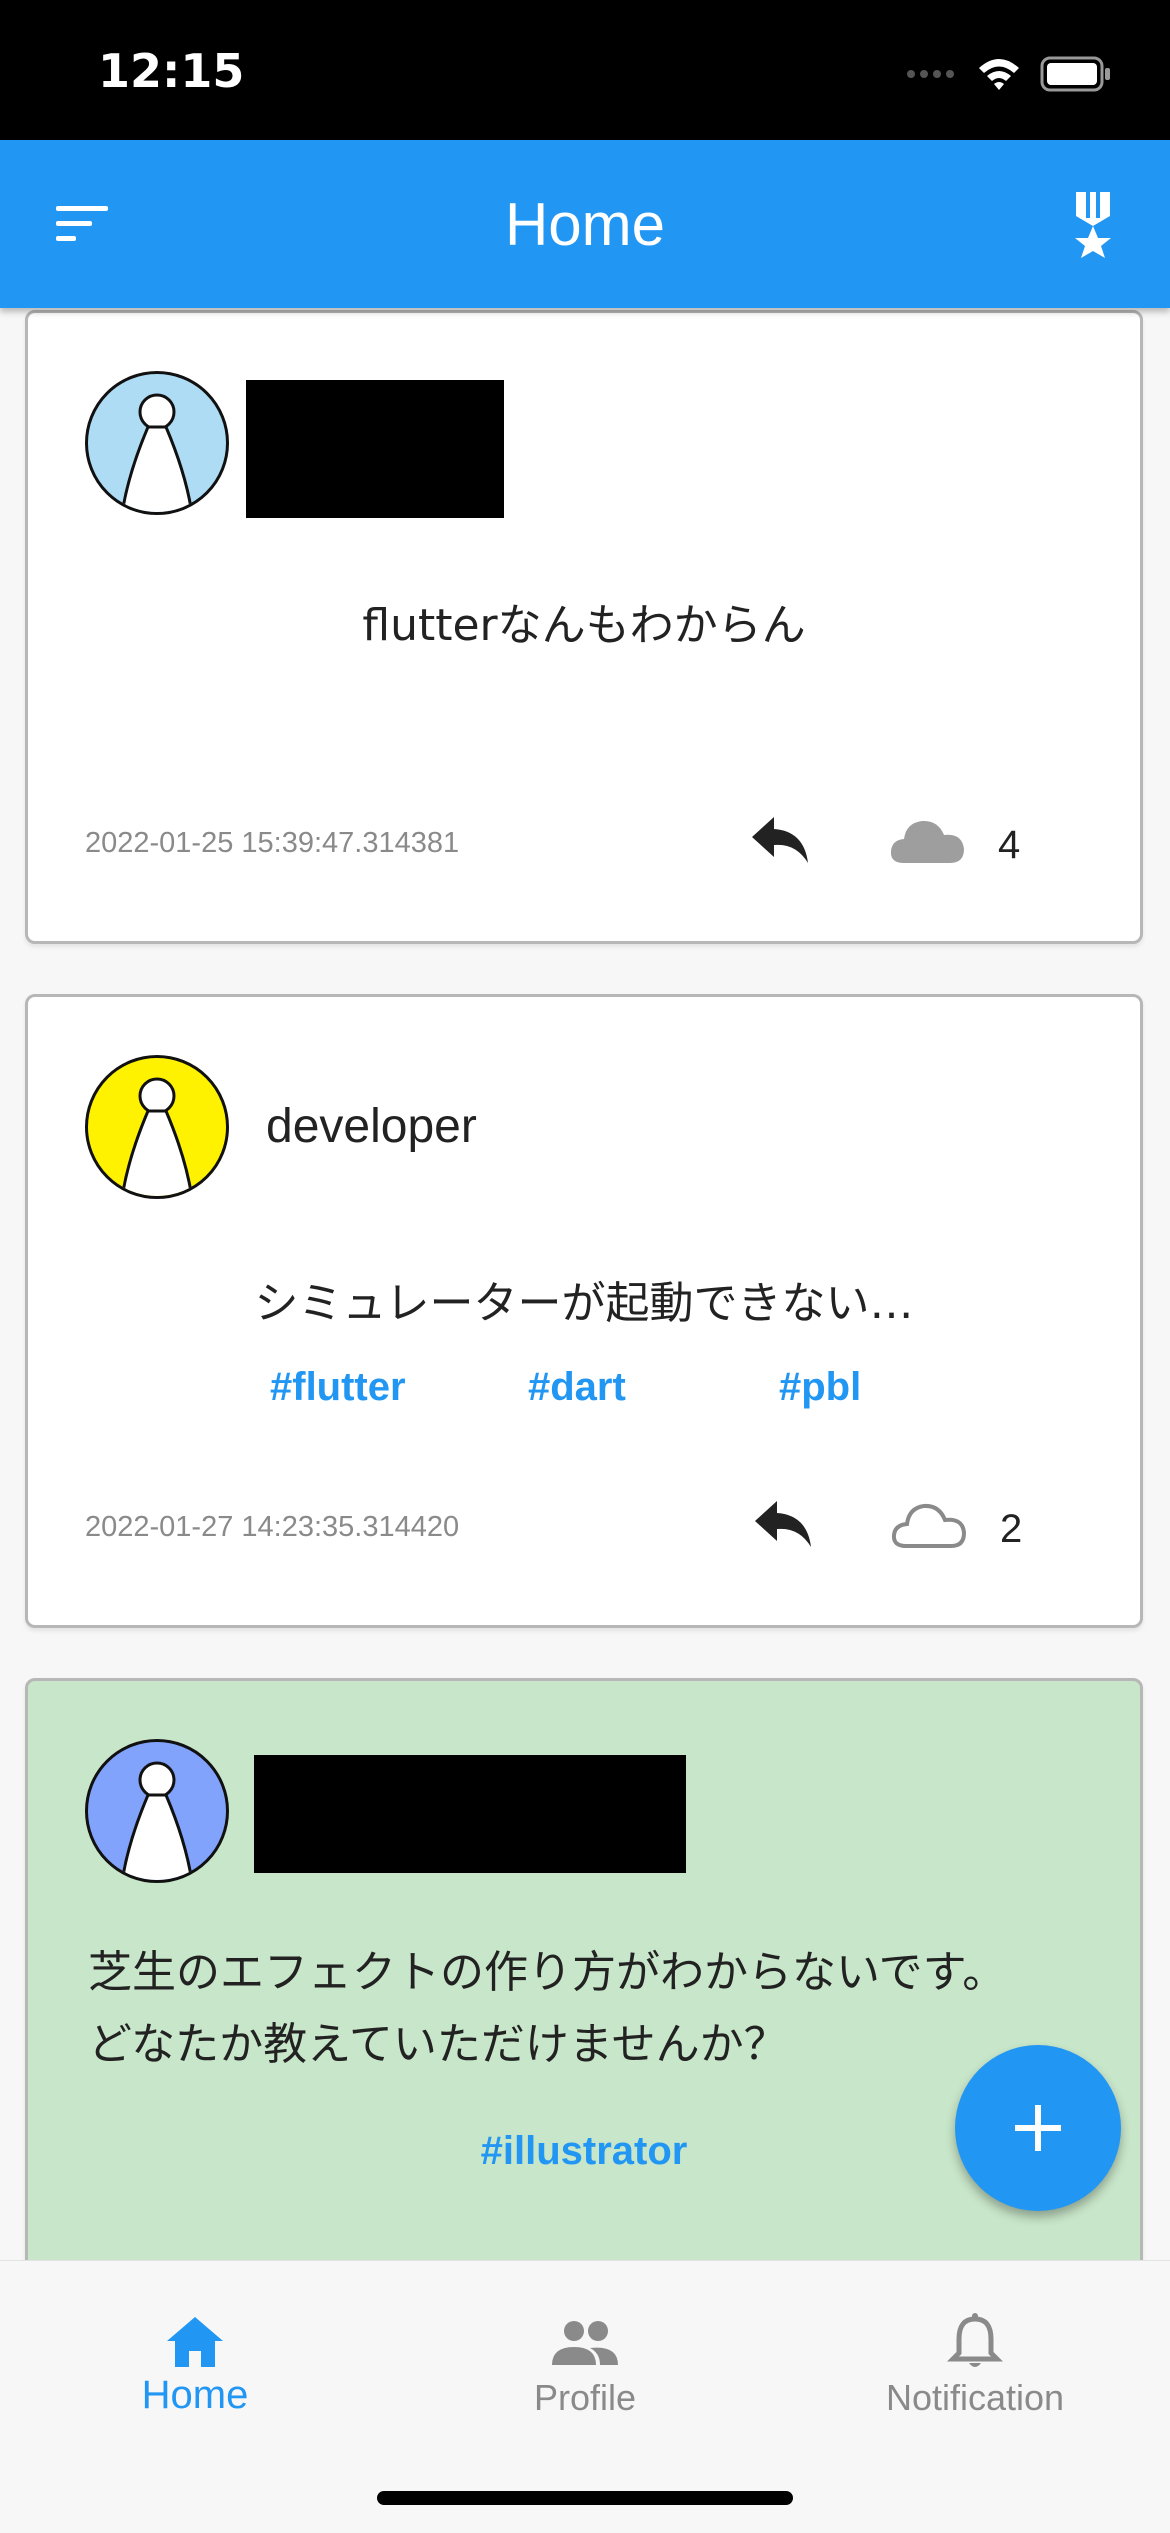 This screenshot has width=1170, height=2533. I want to click on username: developer, so click(371, 1126).